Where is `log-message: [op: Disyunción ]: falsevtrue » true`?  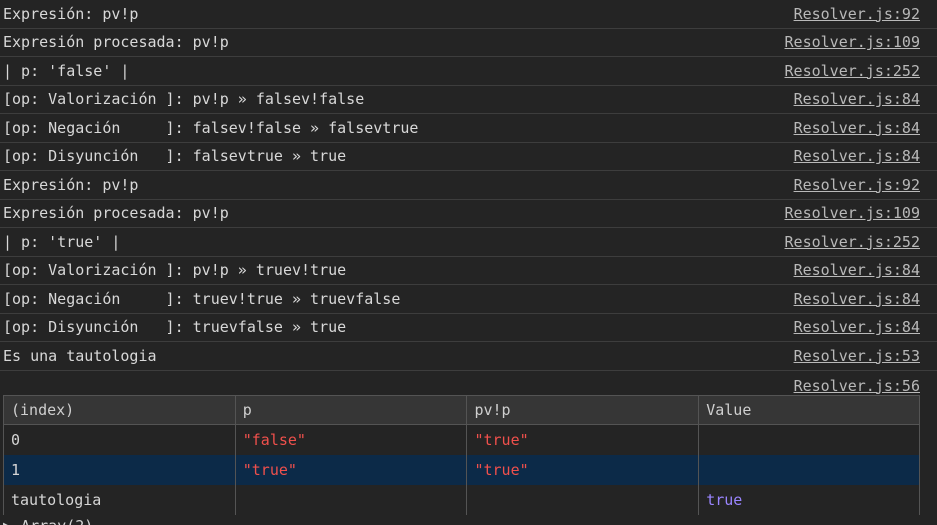
log-message: [op: Disyunción ]: falsevtrue » true is located at coordinates (175, 156).